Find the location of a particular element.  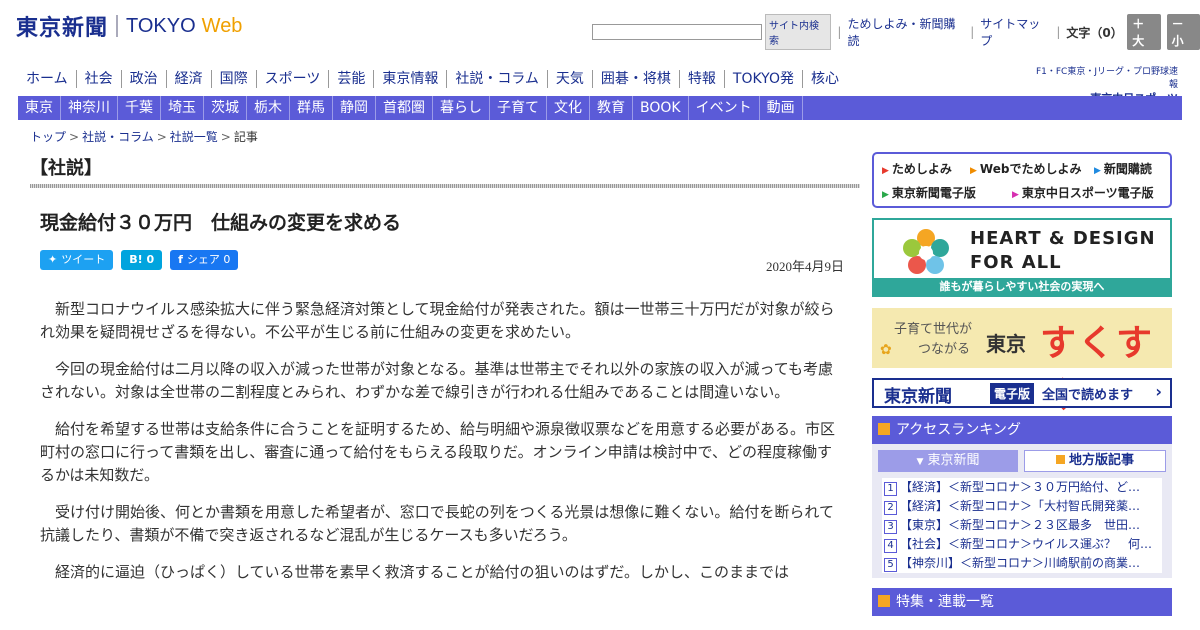

digital-edition-banner: 東京新聞 電子版 全国で読めます › is located at coordinates (1022, 393).